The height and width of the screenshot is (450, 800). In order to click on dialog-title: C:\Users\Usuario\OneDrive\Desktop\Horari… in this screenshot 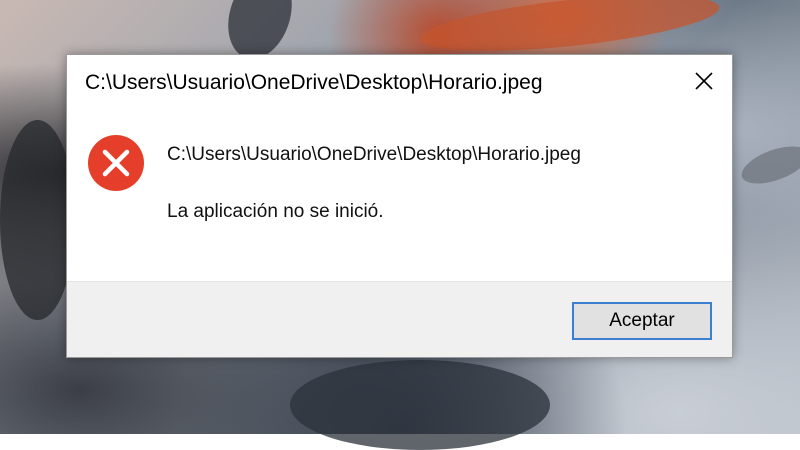, I will do `click(314, 82)`.